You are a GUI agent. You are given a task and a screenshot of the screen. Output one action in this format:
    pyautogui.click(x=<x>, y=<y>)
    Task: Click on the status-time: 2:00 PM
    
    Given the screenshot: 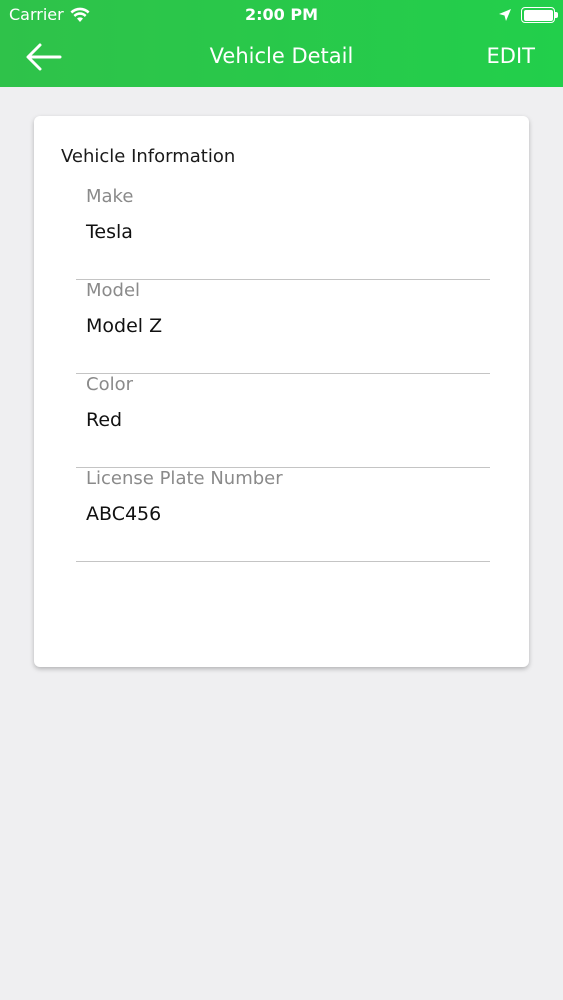 What is the action you would take?
    pyautogui.click(x=281, y=14)
    